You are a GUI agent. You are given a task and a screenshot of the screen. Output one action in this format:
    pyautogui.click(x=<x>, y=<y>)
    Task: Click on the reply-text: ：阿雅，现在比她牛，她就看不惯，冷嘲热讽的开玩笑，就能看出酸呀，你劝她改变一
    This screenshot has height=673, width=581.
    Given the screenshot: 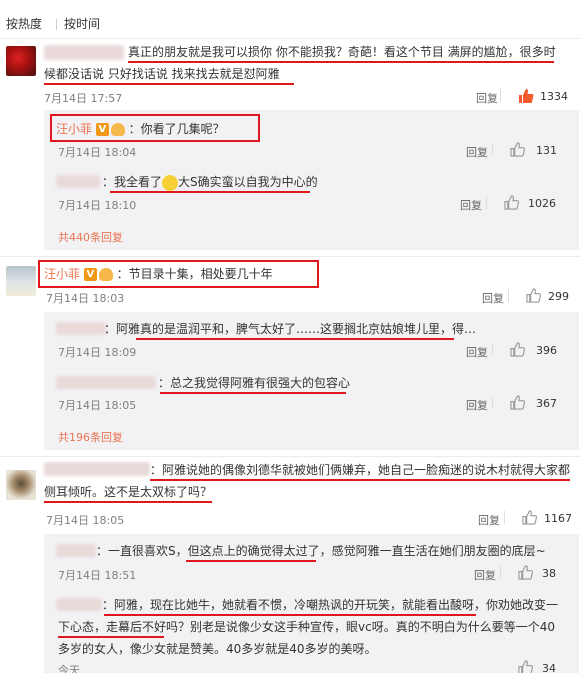 What is the action you would take?
    pyautogui.click(x=330, y=605)
    